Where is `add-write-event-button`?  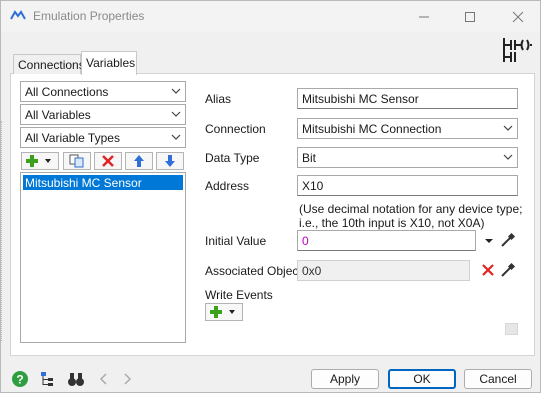
add-write-event-button is located at coordinates (224, 312).